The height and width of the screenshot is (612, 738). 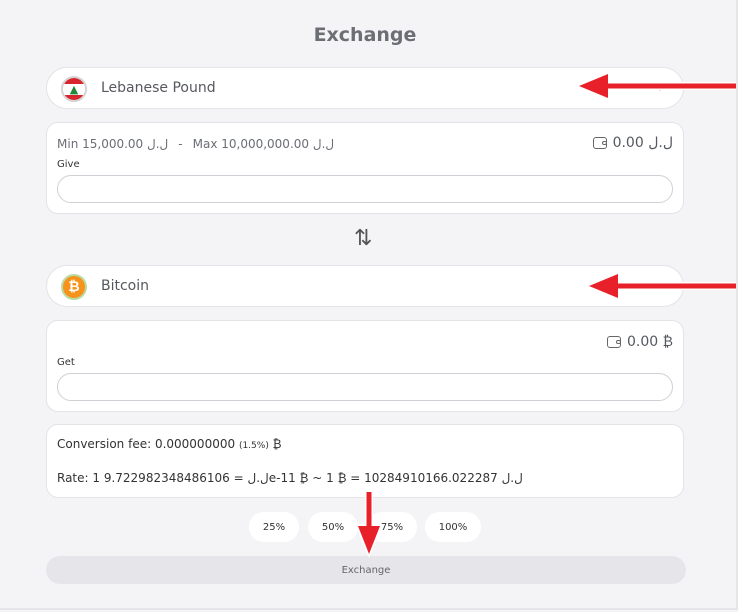 What do you see at coordinates (66, 362) in the screenshot?
I see `get-label: Get` at bounding box center [66, 362].